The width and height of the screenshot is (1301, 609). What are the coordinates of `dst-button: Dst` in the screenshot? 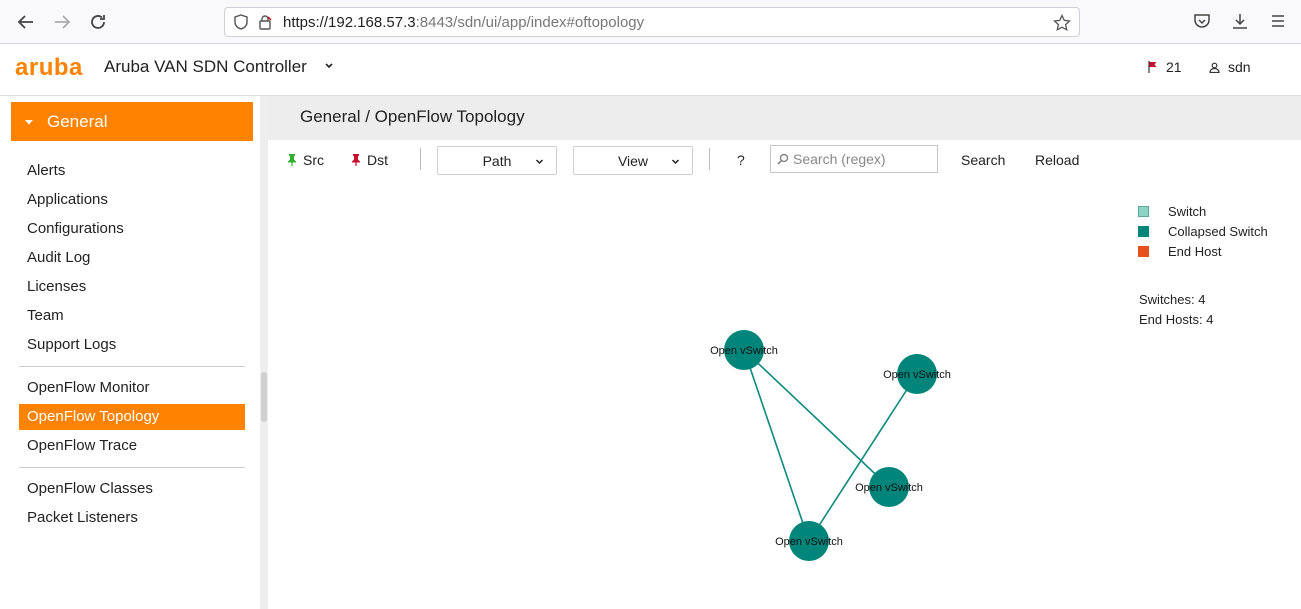 It's located at (369, 160).